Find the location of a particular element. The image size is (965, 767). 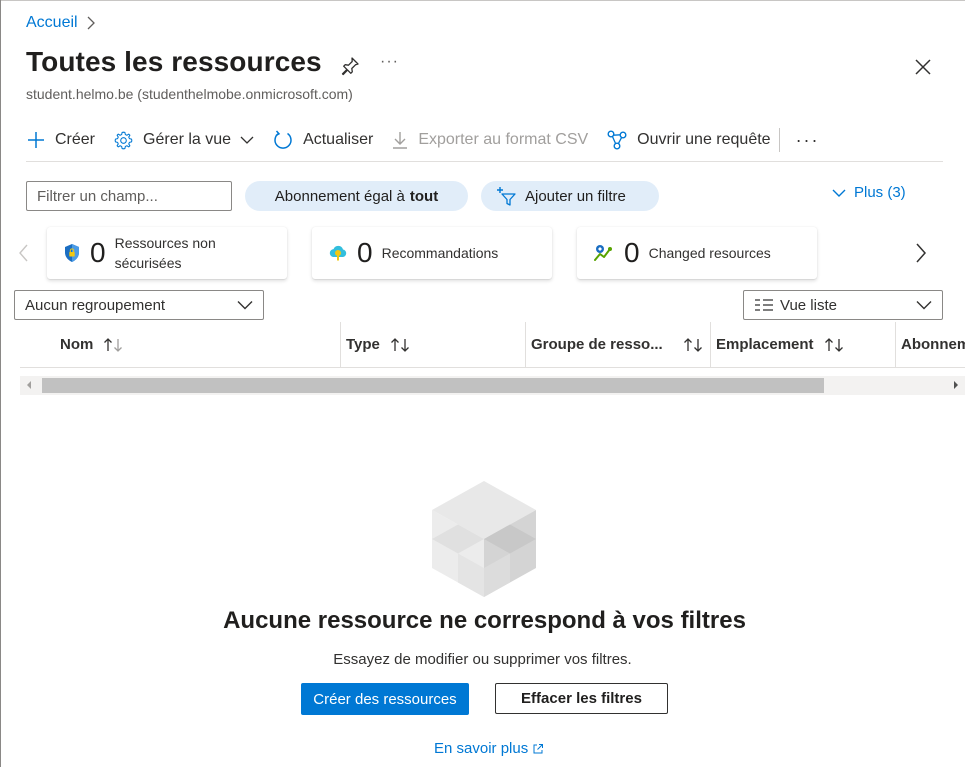

view-selected-value: Vue liste is located at coordinates (808, 305).